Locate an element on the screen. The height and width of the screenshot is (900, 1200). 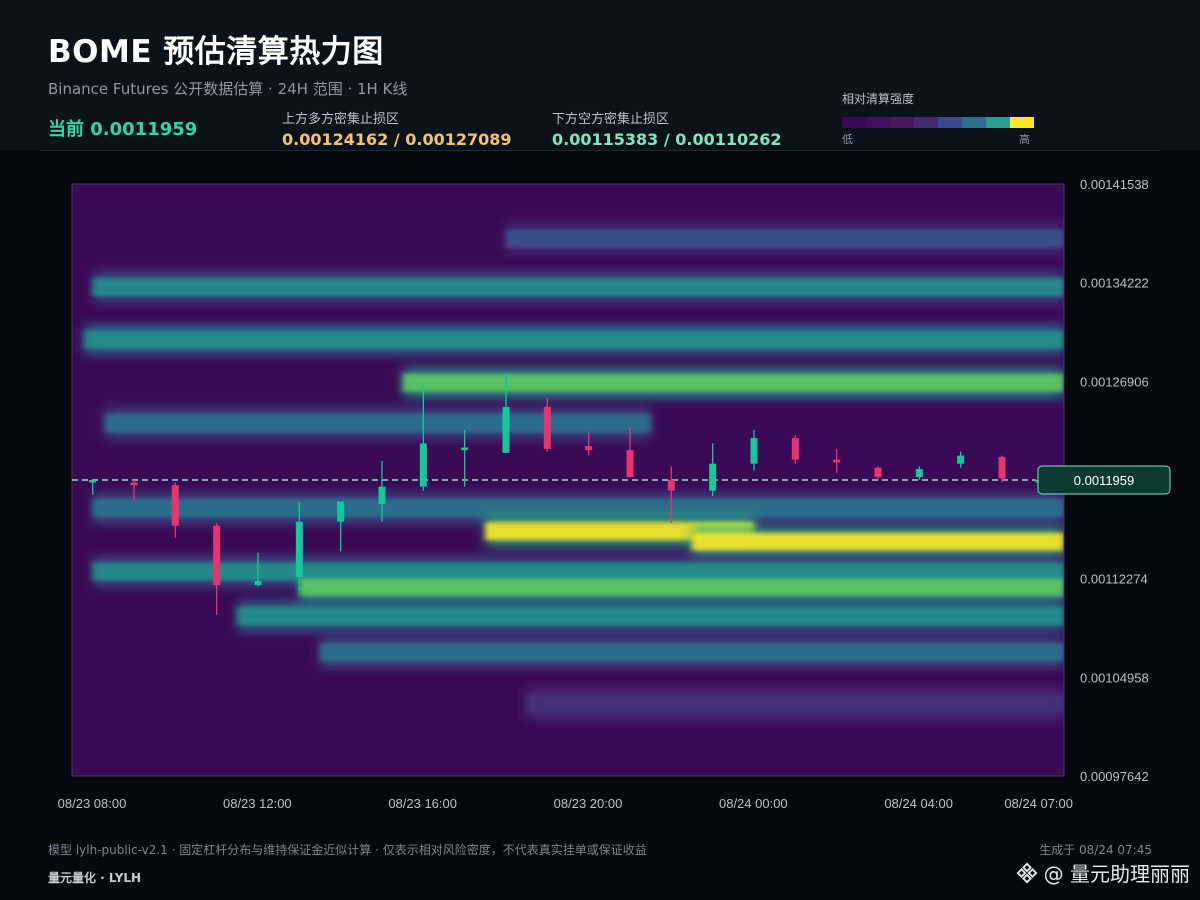
legend-high-label: 高 is located at coordinates (1024, 139).